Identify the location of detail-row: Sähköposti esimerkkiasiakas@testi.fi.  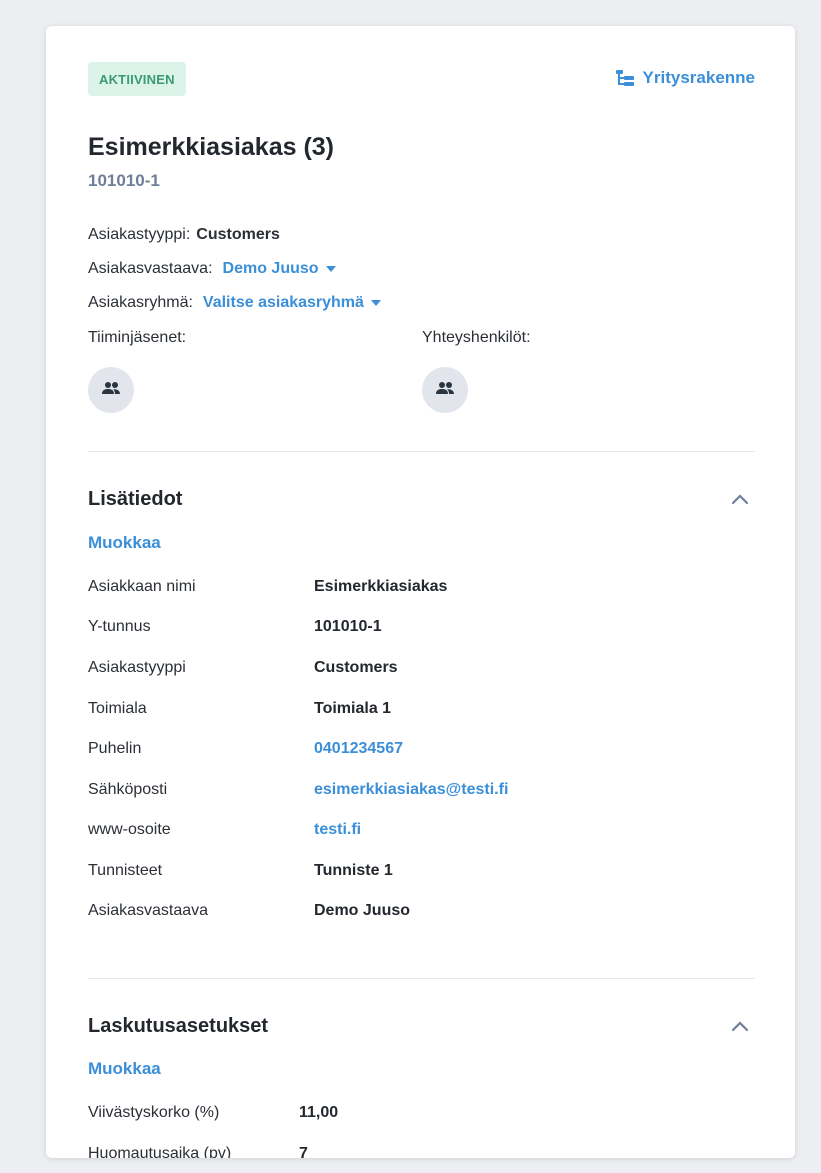
(408, 790).